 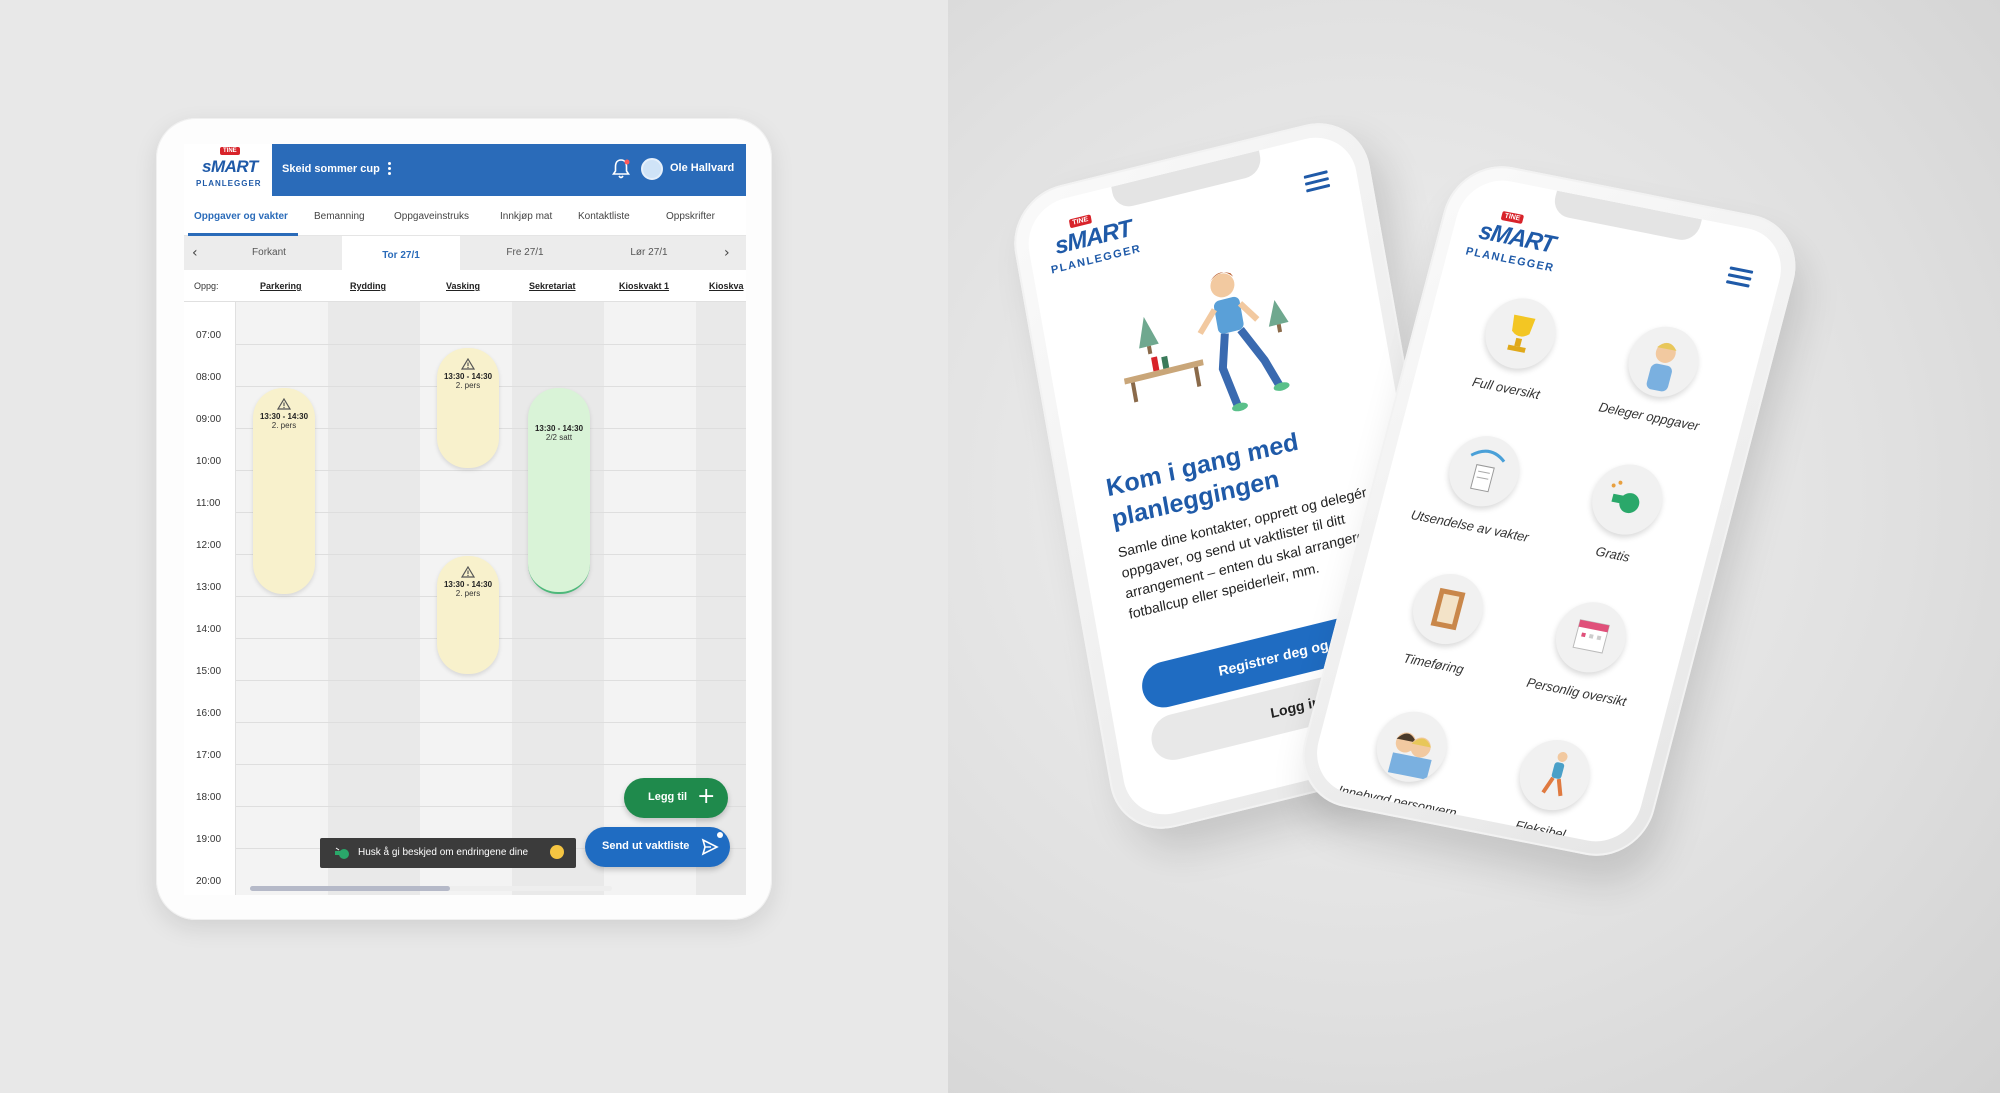 What do you see at coordinates (209, 881) in the screenshot?
I see `time-label: 20:00` at bounding box center [209, 881].